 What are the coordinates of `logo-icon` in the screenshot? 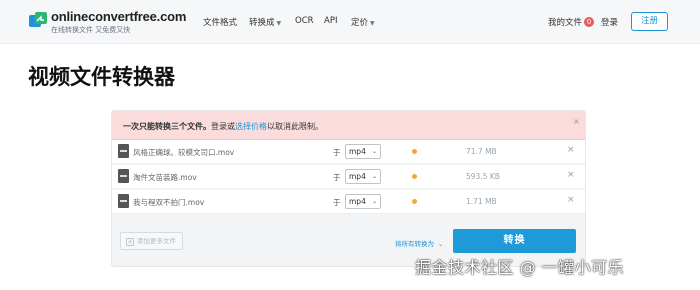 It's located at (38, 20).